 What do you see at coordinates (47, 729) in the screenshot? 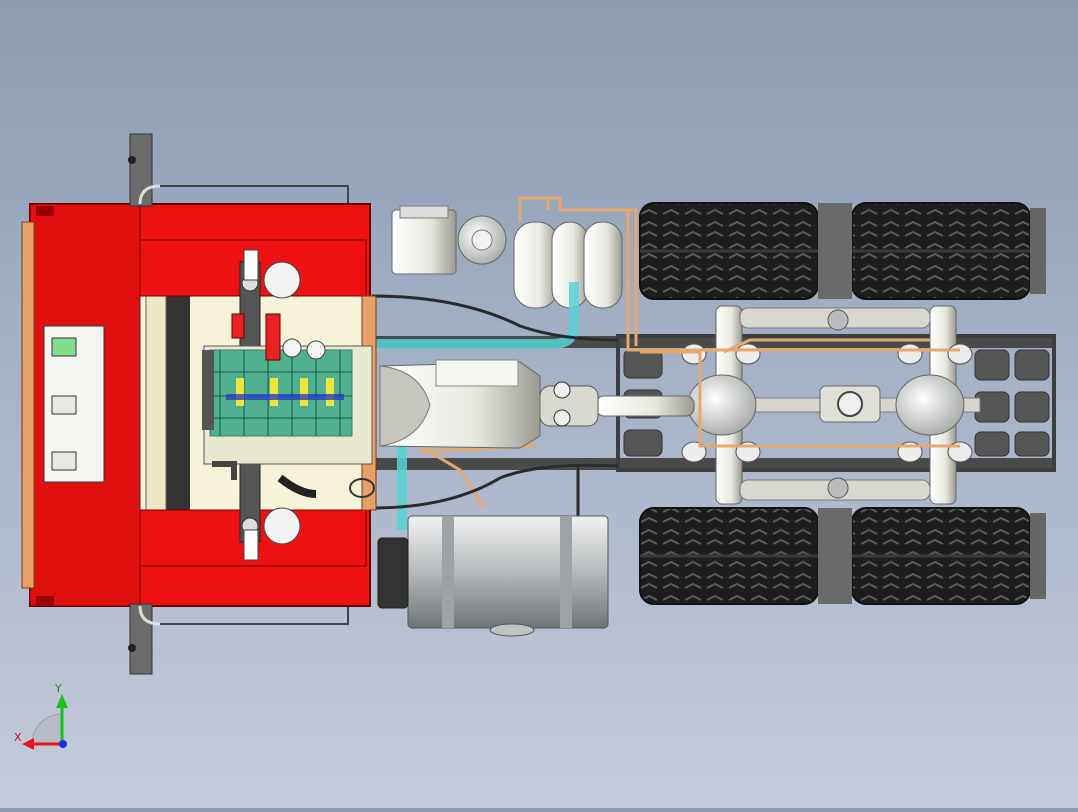
I see `triad-plane` at bounding box center [47, 729].